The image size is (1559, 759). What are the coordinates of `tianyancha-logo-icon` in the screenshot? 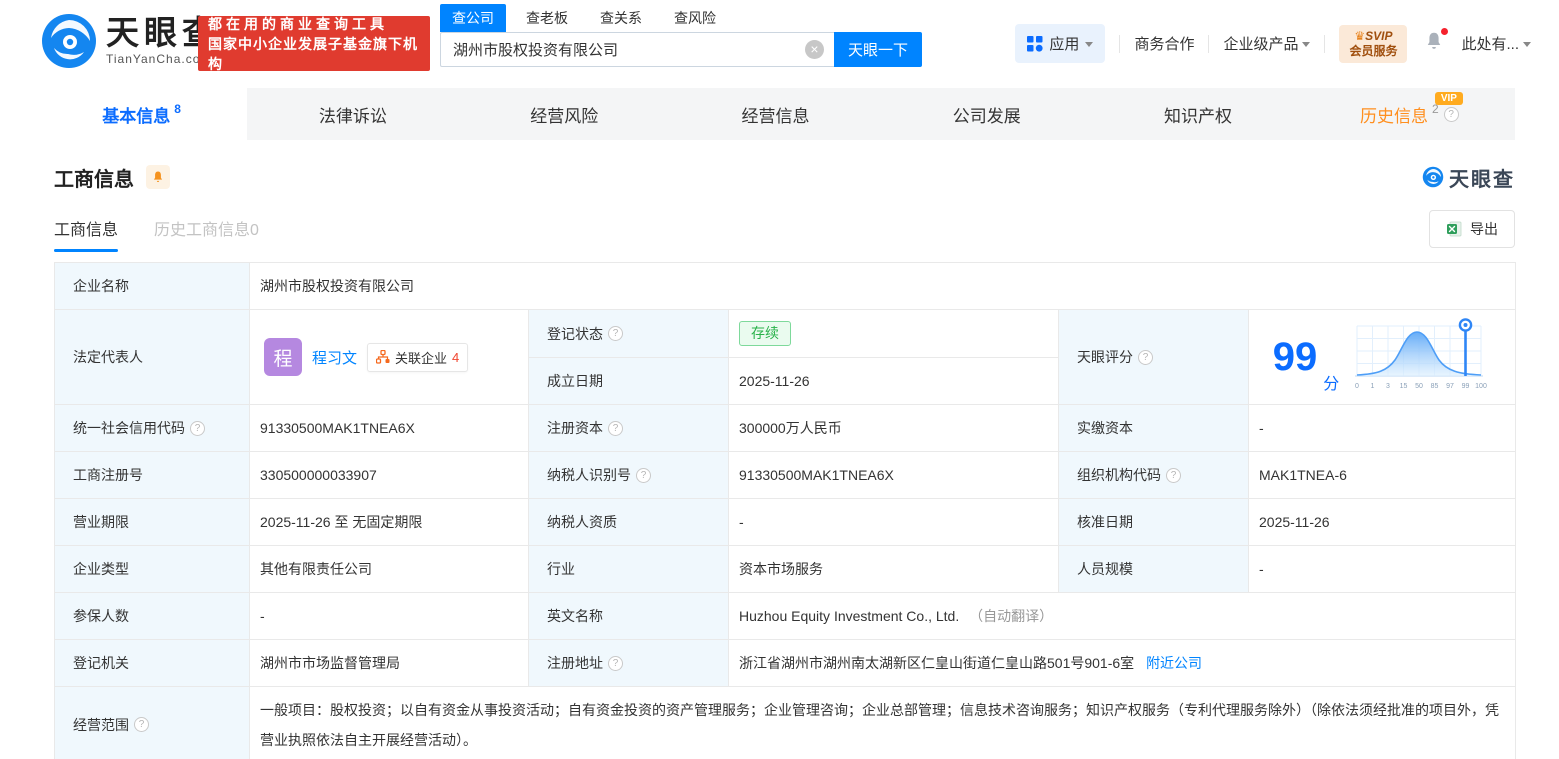 It's located at (1433, 177).